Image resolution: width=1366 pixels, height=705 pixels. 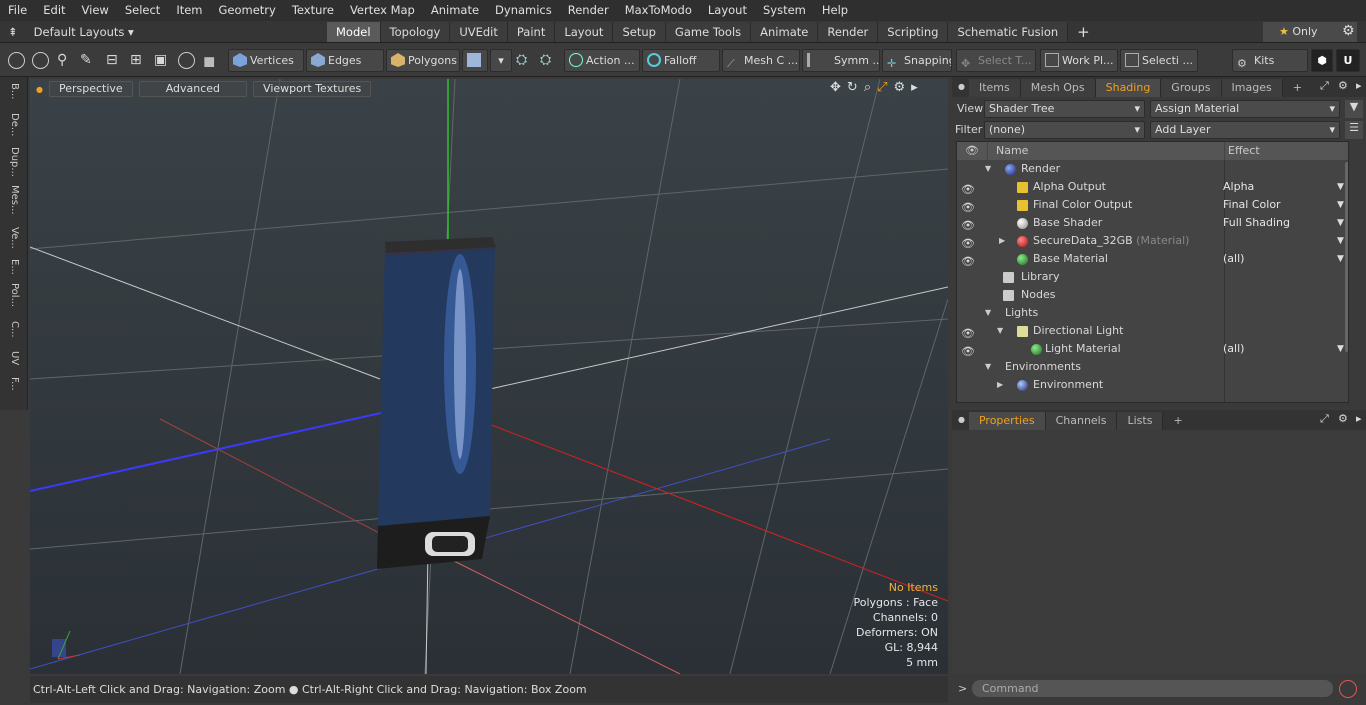 What do you see at coordinates (266, 60) in the screenshot?
I see `vertices-button: Vertices` at bounding box center [266, 60].